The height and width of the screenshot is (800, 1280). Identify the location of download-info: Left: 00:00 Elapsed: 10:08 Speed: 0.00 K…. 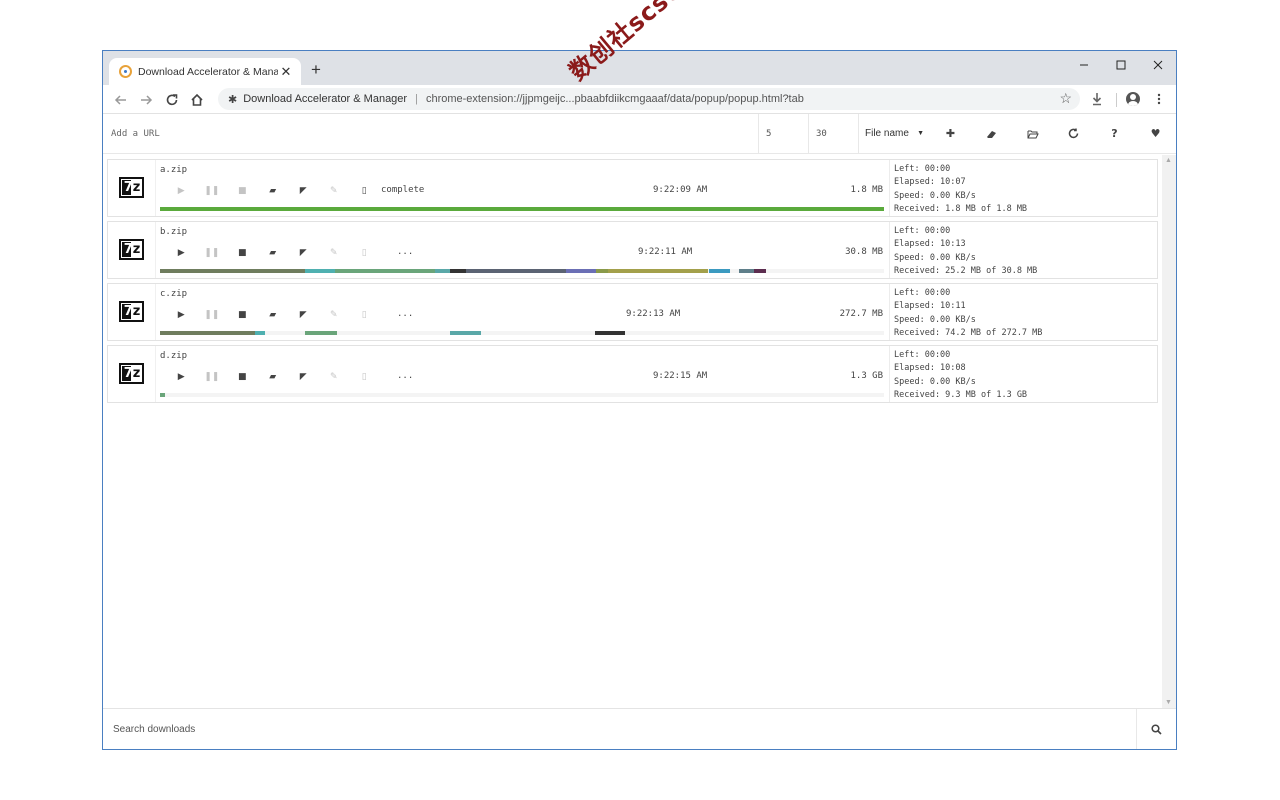
(1023, 374).